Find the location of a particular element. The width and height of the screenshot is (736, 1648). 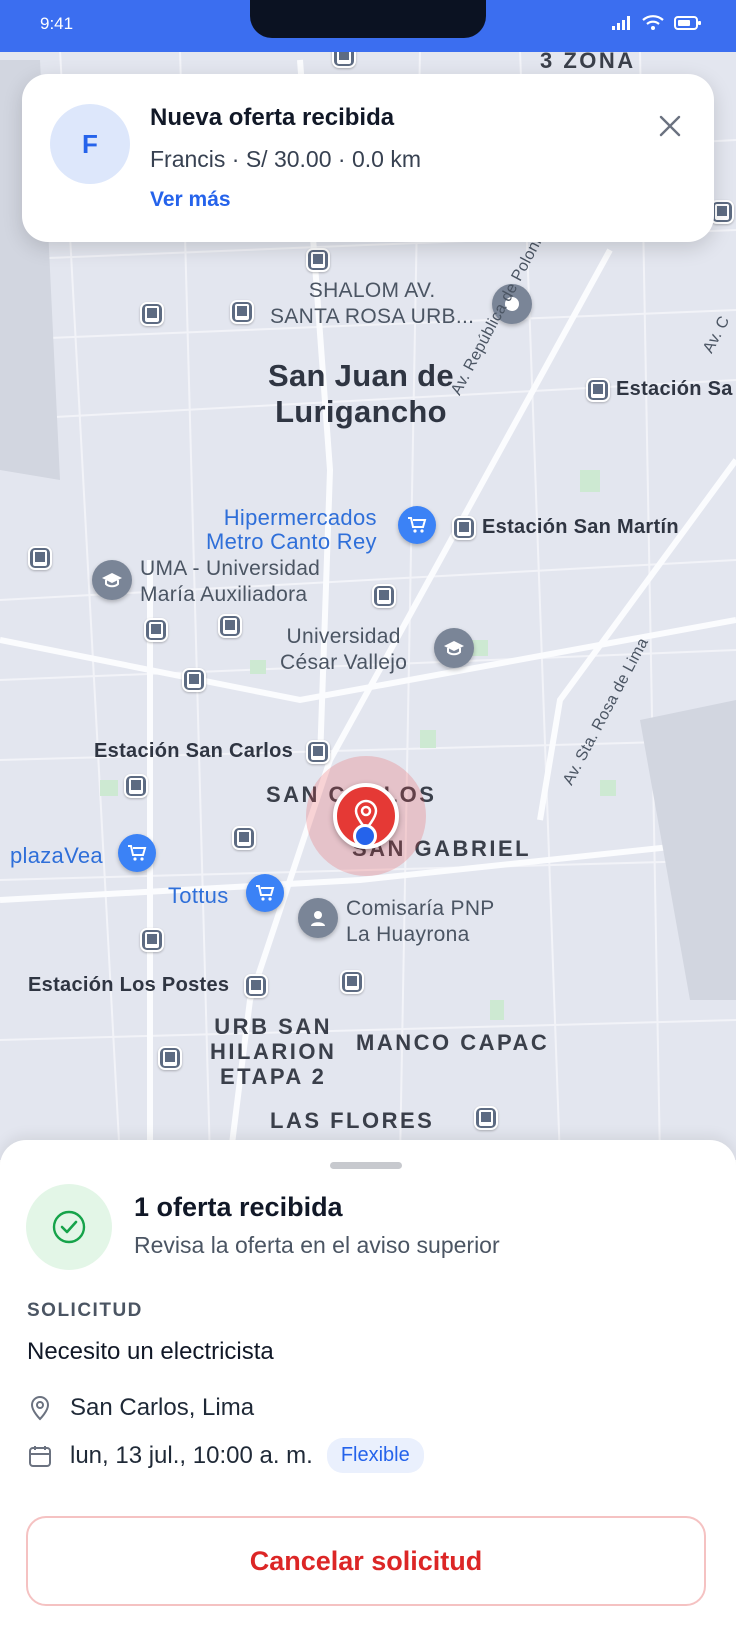

offers-title: 1 oferta recibida is located at coordinates (238, 1207).